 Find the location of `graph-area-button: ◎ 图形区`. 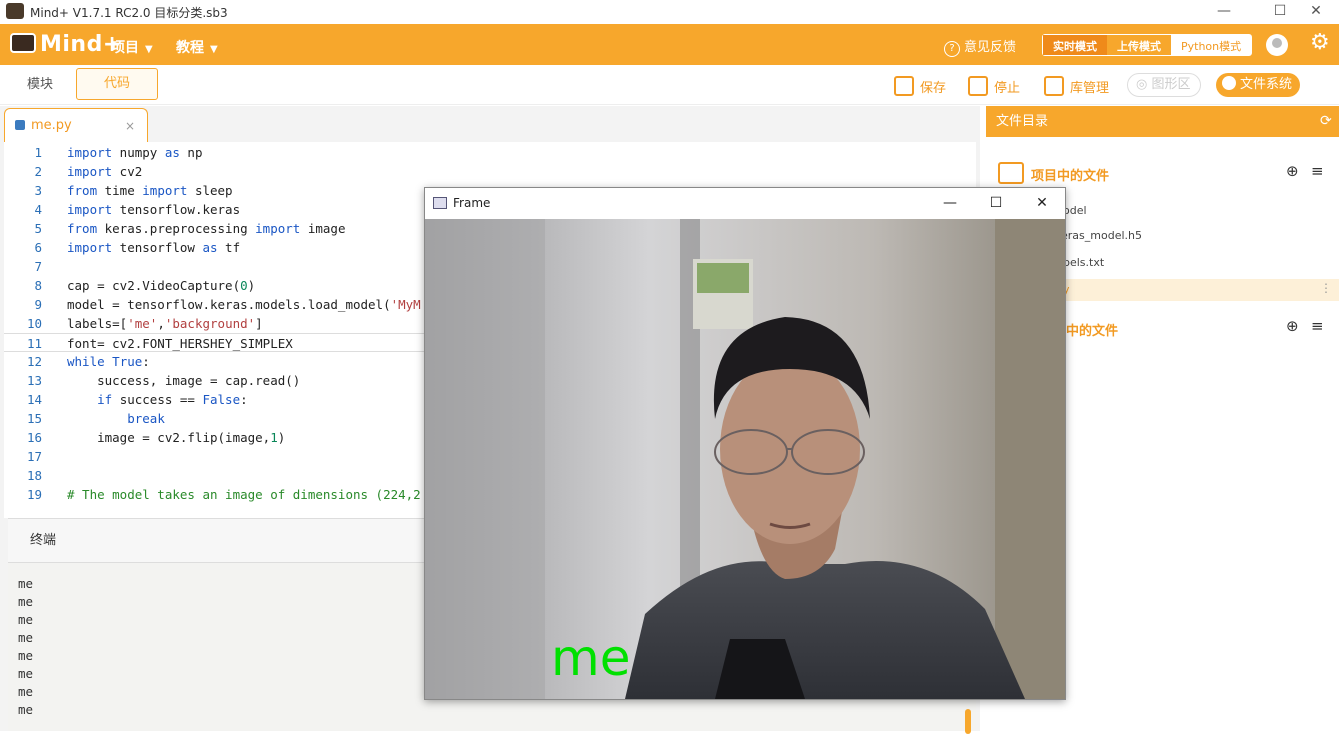

graph-area-button: ◎ 图形区 is located at coordinates (1164, 85).